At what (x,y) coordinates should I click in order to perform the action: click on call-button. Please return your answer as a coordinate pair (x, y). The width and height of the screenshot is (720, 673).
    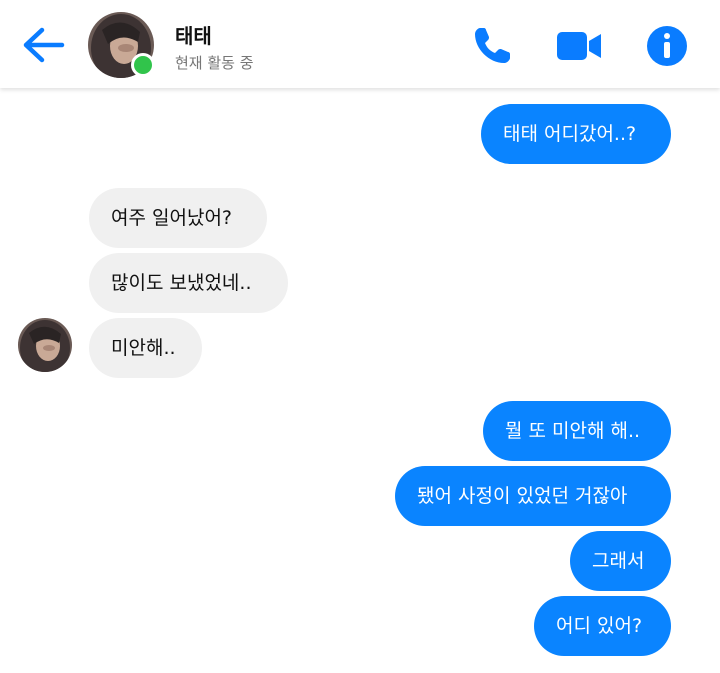
    Looking at the image, I should click on (492, 46).